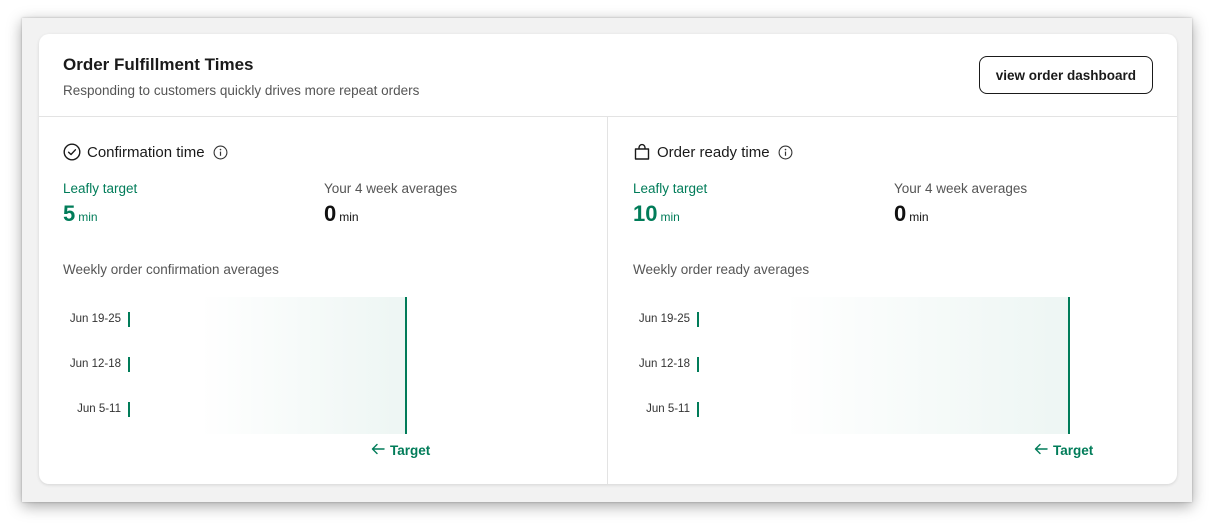 The image size is (1210, 532). I want to click on target-number: 10, so click(645, 213).